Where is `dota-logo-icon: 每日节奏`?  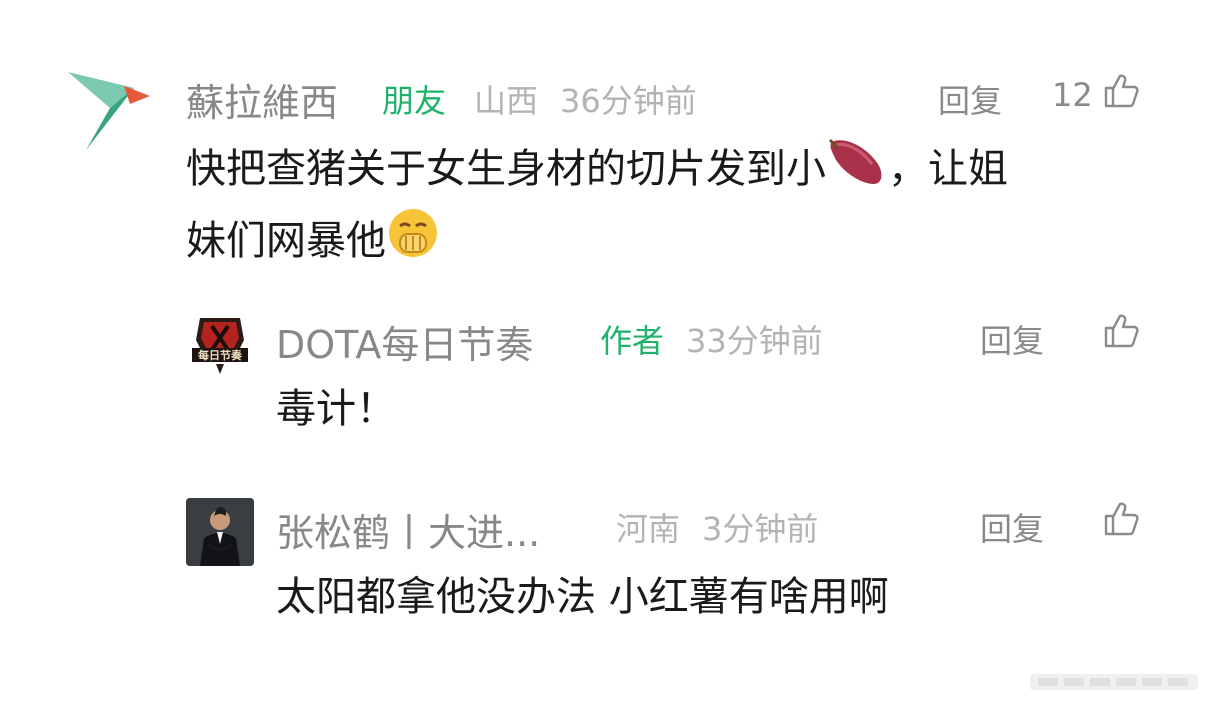 dota-logo-icon: 每日节奏 is located at coordinates (220, 346).